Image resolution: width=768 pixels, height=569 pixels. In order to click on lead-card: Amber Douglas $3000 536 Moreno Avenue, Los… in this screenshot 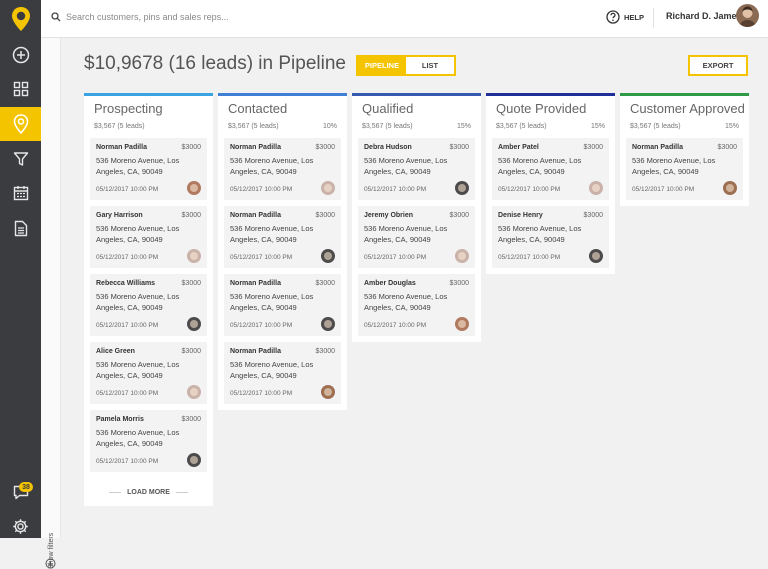, I will do `click(416, 305)`.